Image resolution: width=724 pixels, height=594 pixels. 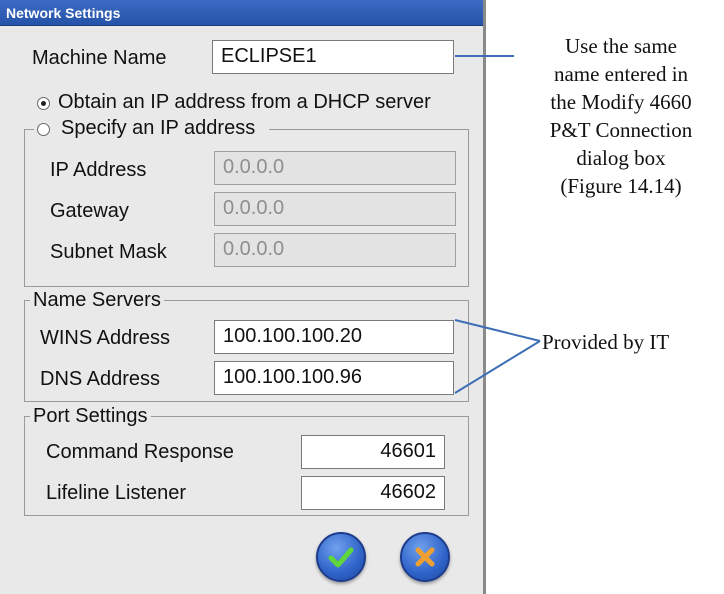 I want to click on machine-name-note-line: (Figure 14.14), so click(x=621, y=186).